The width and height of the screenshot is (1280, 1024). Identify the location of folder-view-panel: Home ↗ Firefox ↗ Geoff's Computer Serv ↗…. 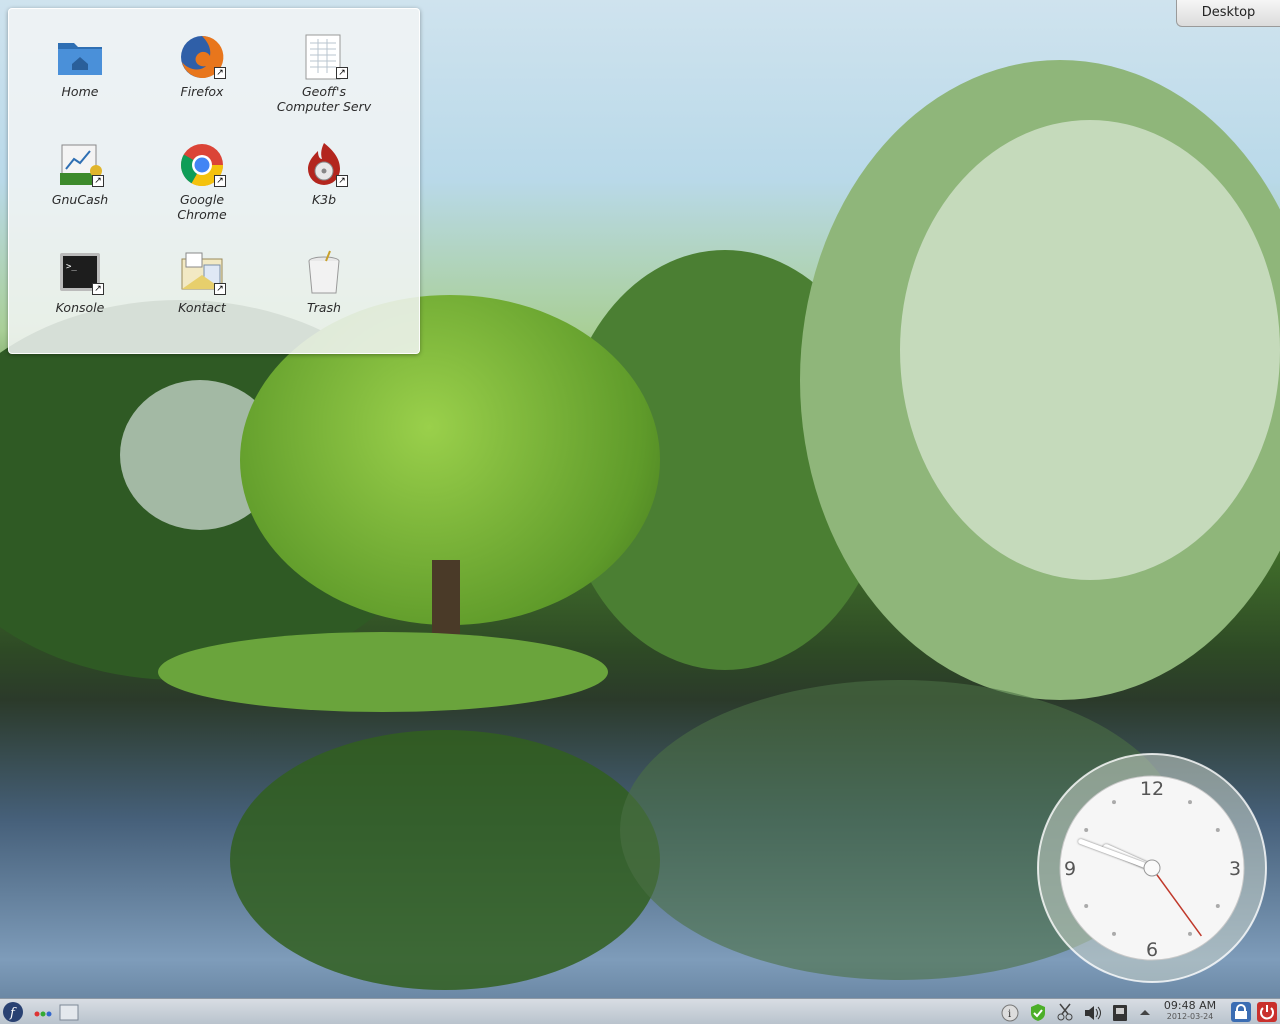
(214, 181).